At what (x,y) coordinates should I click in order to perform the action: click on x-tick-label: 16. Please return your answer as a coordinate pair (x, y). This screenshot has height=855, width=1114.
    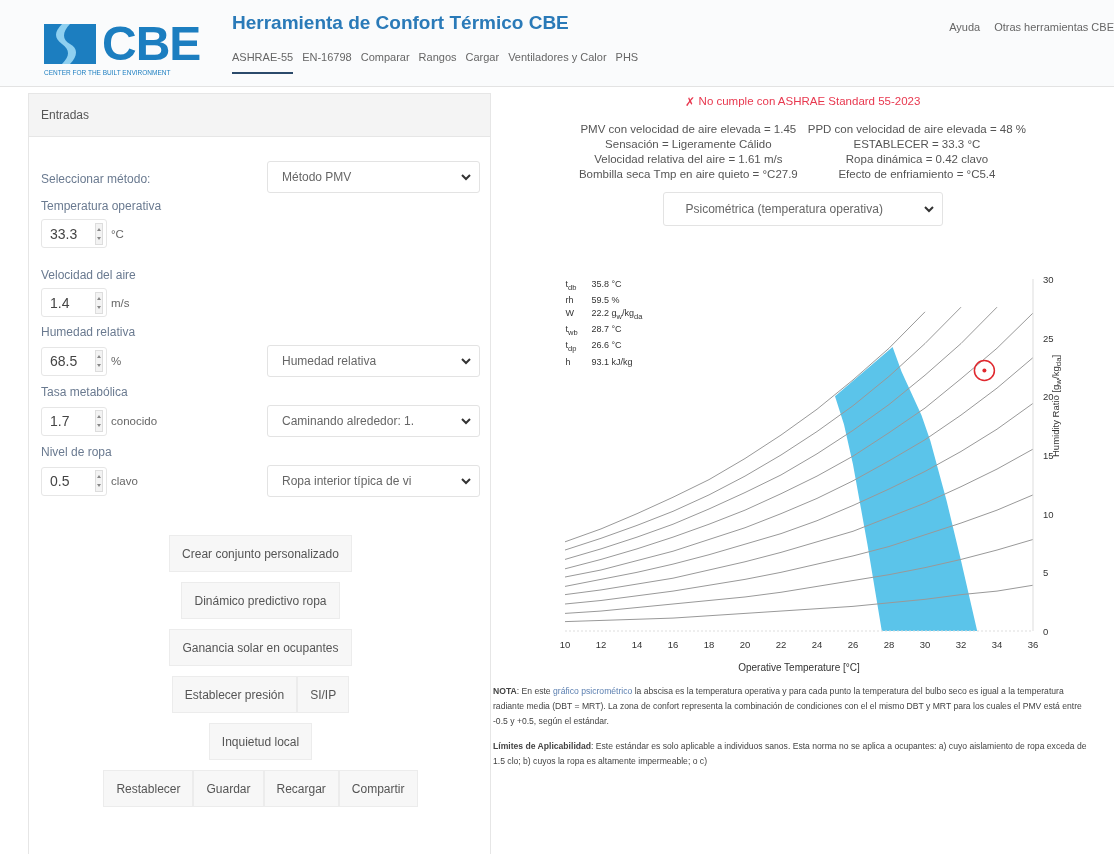
    Looking at the image, I should click on (672, 644).